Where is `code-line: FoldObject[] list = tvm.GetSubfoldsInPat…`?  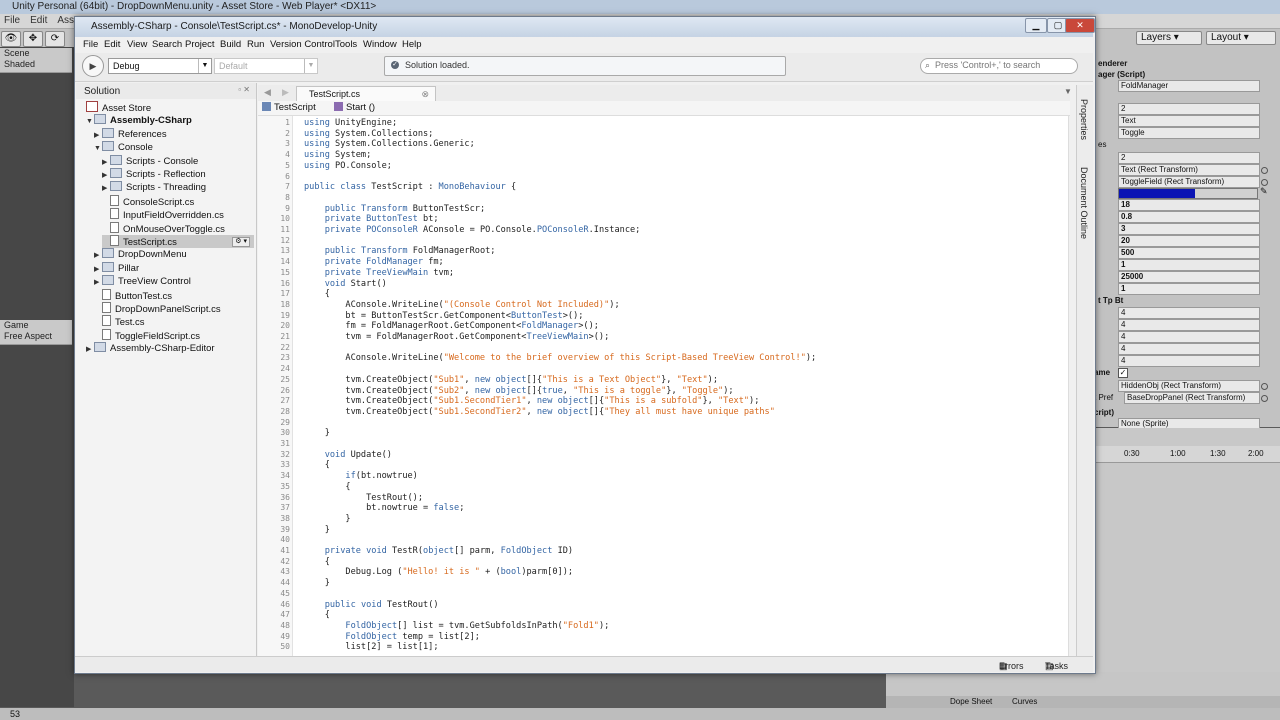
code-line: FoldObject[] list = tvm.GetSubfoldsInPat… is located at coordinates (456, 626).